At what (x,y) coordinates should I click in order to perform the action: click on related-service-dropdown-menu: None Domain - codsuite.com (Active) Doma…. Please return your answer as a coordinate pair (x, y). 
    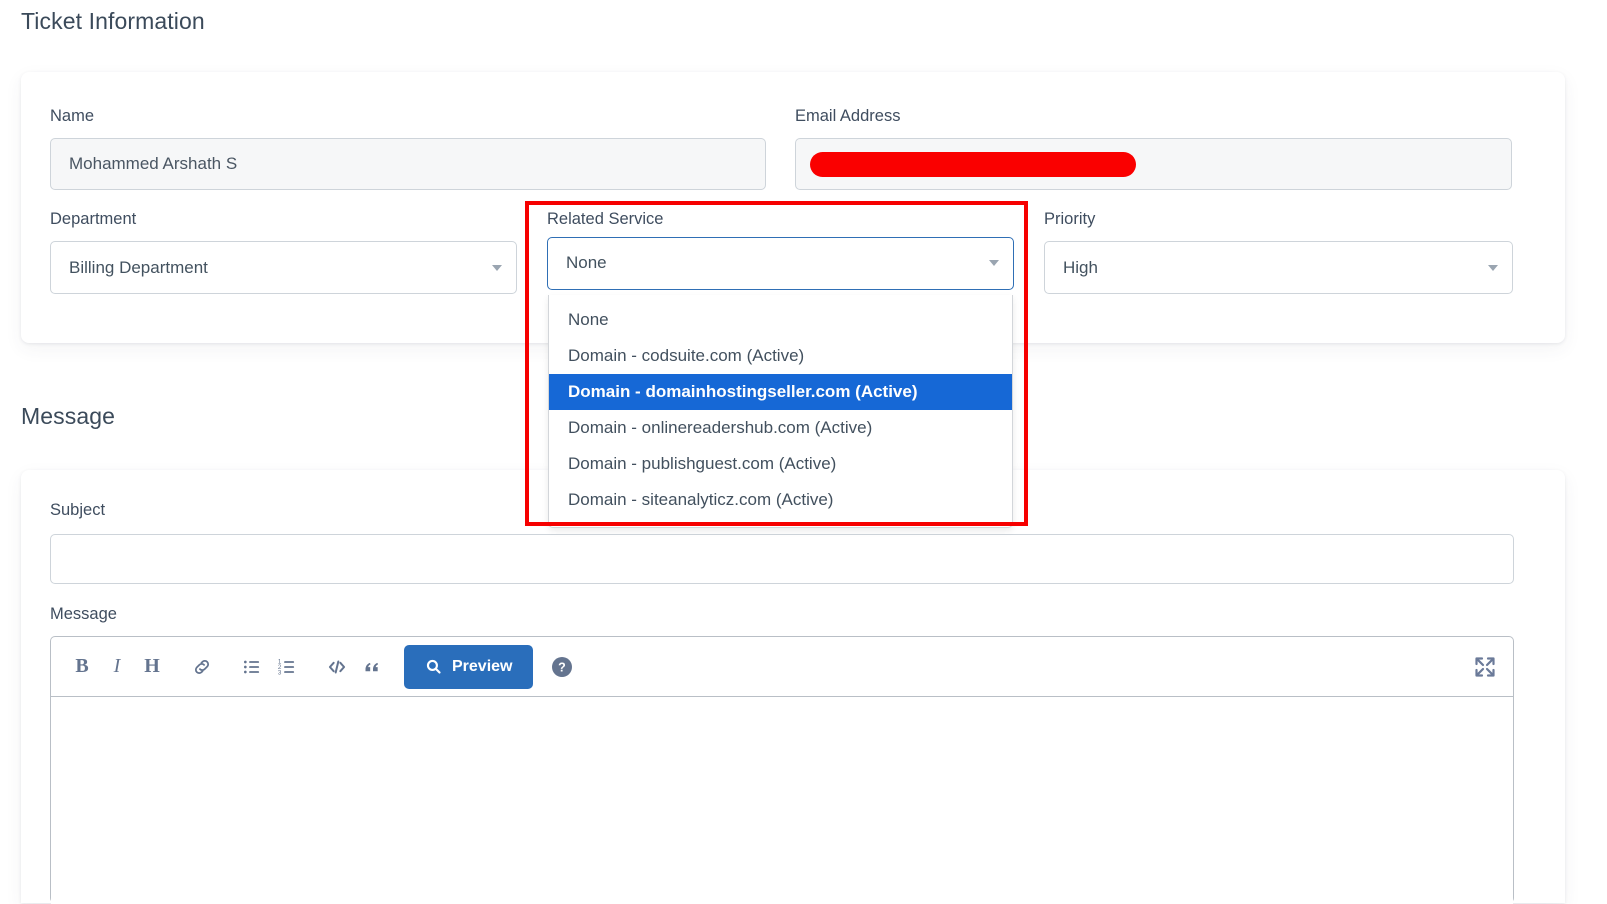
    Looking at the image, I should click on (780, 411).